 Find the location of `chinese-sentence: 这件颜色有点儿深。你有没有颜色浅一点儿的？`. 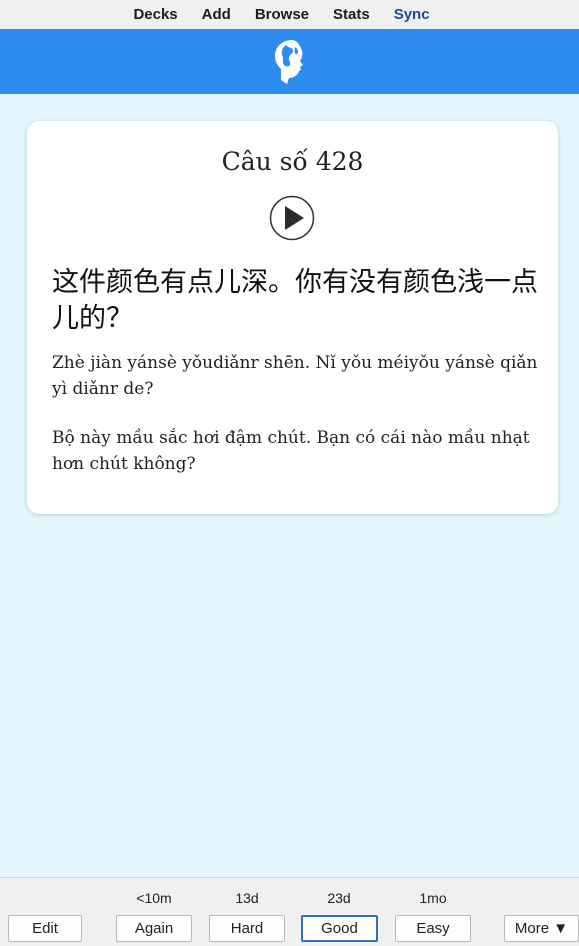

chinese-sentence: 这件颜色有点儿深。你有没有颜色浅一点儿的？ is located at coordinates (295, 300).